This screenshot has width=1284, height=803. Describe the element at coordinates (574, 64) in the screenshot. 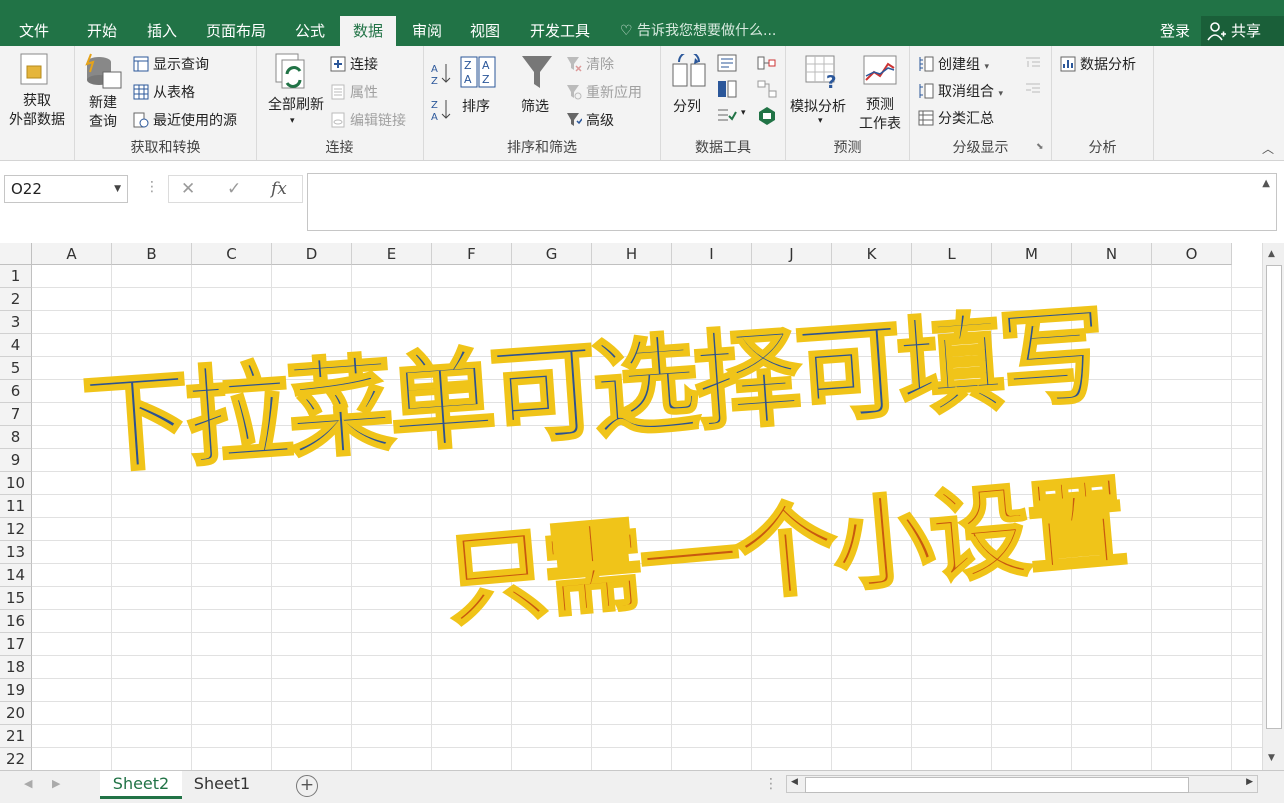

I see `clear-filter-icon` at that location.